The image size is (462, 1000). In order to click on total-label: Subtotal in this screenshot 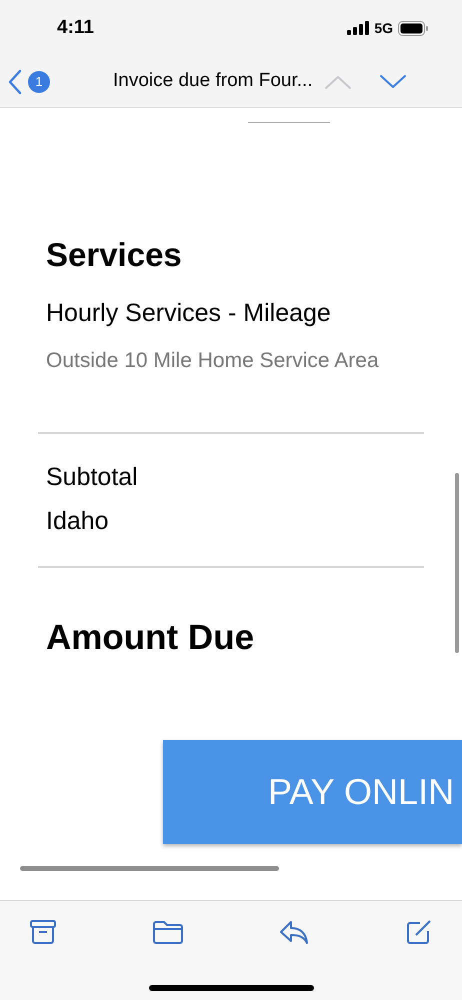, I will do `click(92, 477)`.